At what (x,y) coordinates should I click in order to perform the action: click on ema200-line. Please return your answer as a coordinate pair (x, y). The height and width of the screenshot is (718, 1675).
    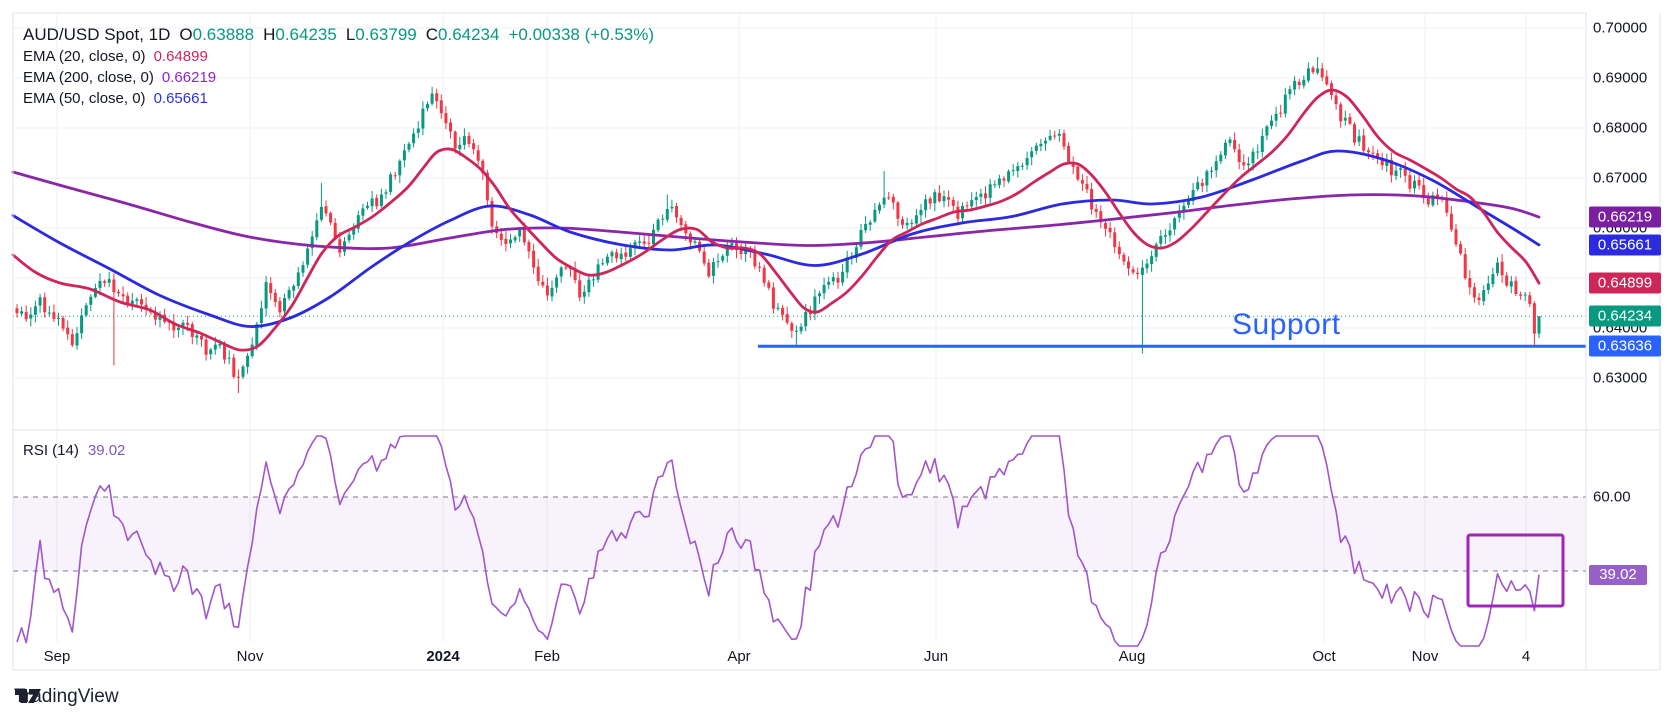
    Looking at the image, I should click on (776, 210).